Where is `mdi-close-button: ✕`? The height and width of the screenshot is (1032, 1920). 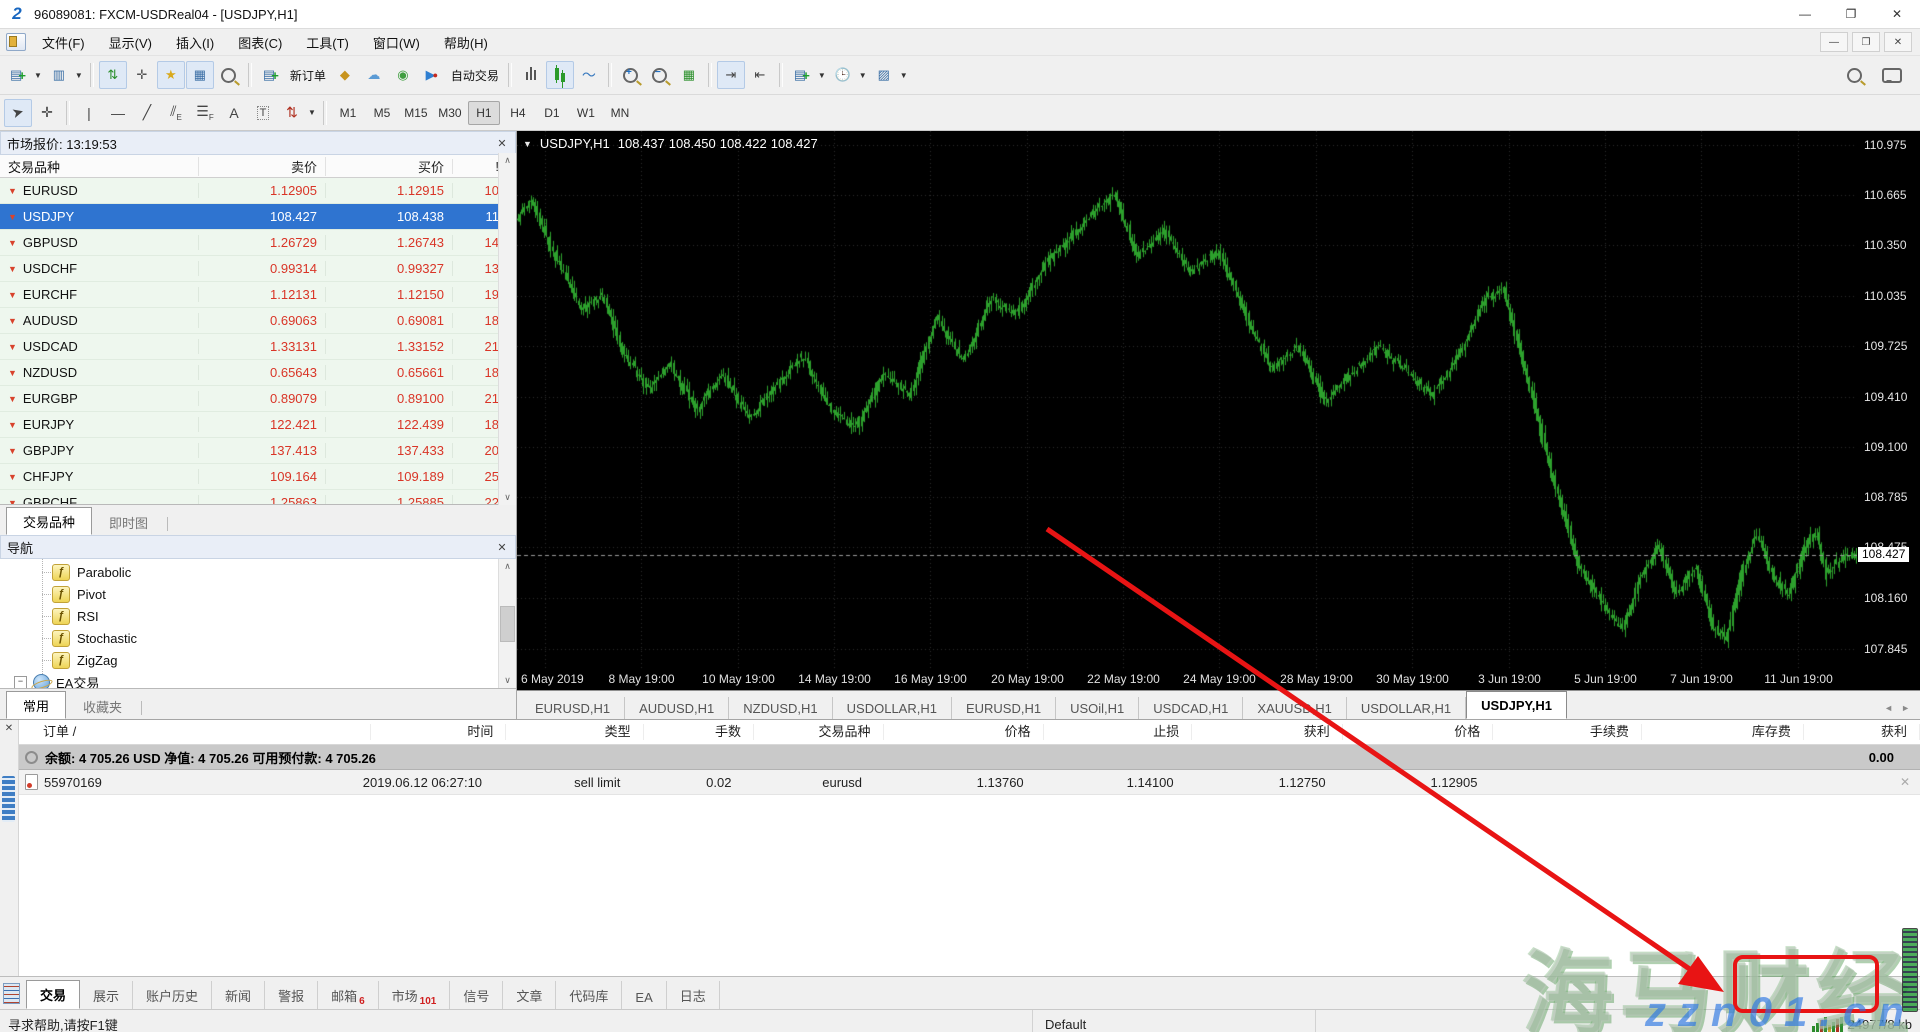 mdi-close-button: ✕ is located at coordinates (1898, 42).